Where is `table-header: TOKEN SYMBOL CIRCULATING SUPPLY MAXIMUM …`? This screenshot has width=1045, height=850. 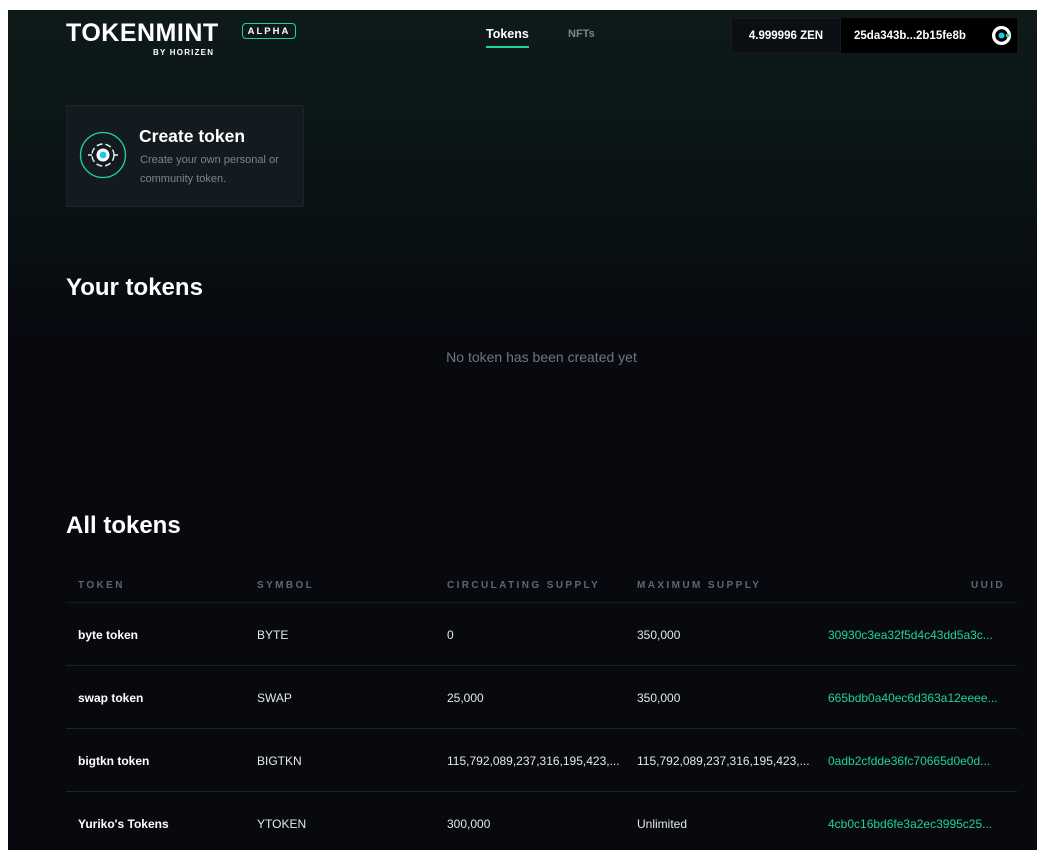 table-header: TOKEN SYMBOL CIRCULATING SUPPLY MAXIMUM … is located at coordinates (541, 584).